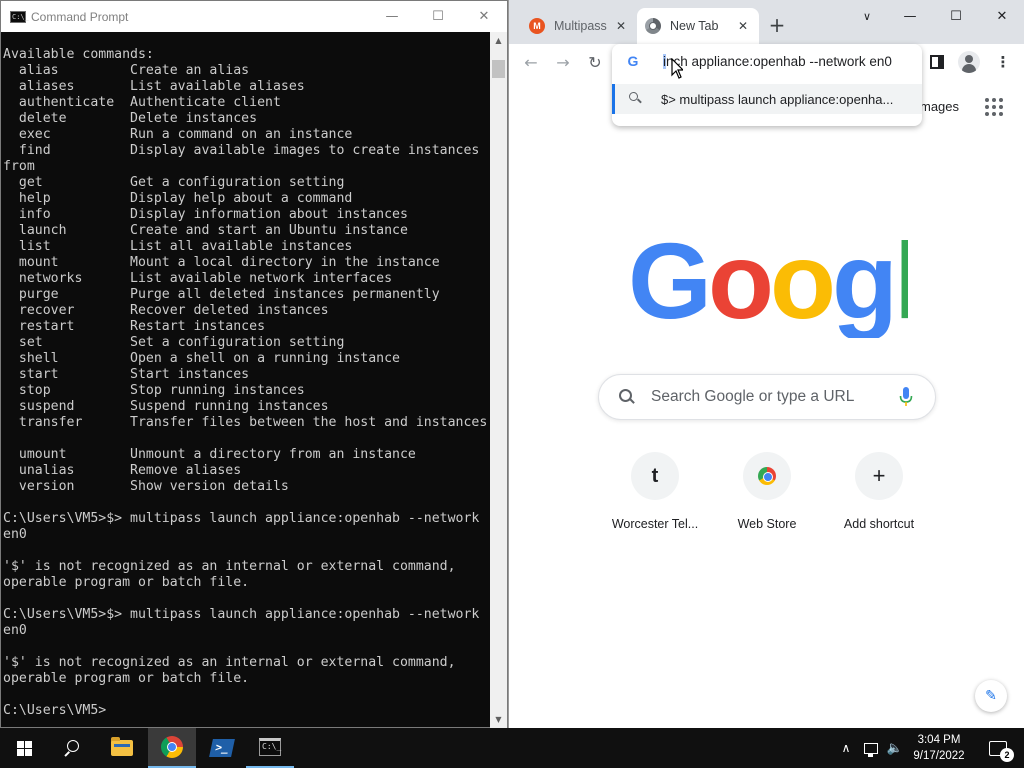  What do you see at coordinates (512, 748) in the screenshot?
I see `taskbar: >_ C:\_ ∧ 🔈 3:04 PM 9/17/2022 2` at bounding box center [512, 748].